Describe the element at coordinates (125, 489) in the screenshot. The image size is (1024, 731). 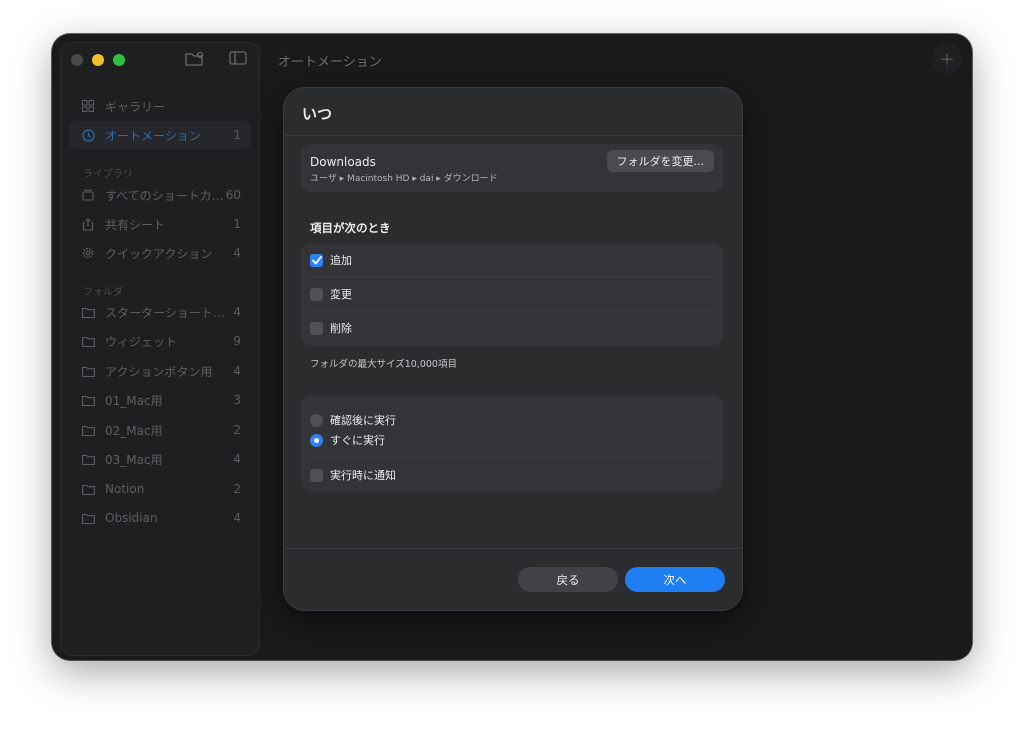
I see `sidebar-item-label: Notion` at that location.